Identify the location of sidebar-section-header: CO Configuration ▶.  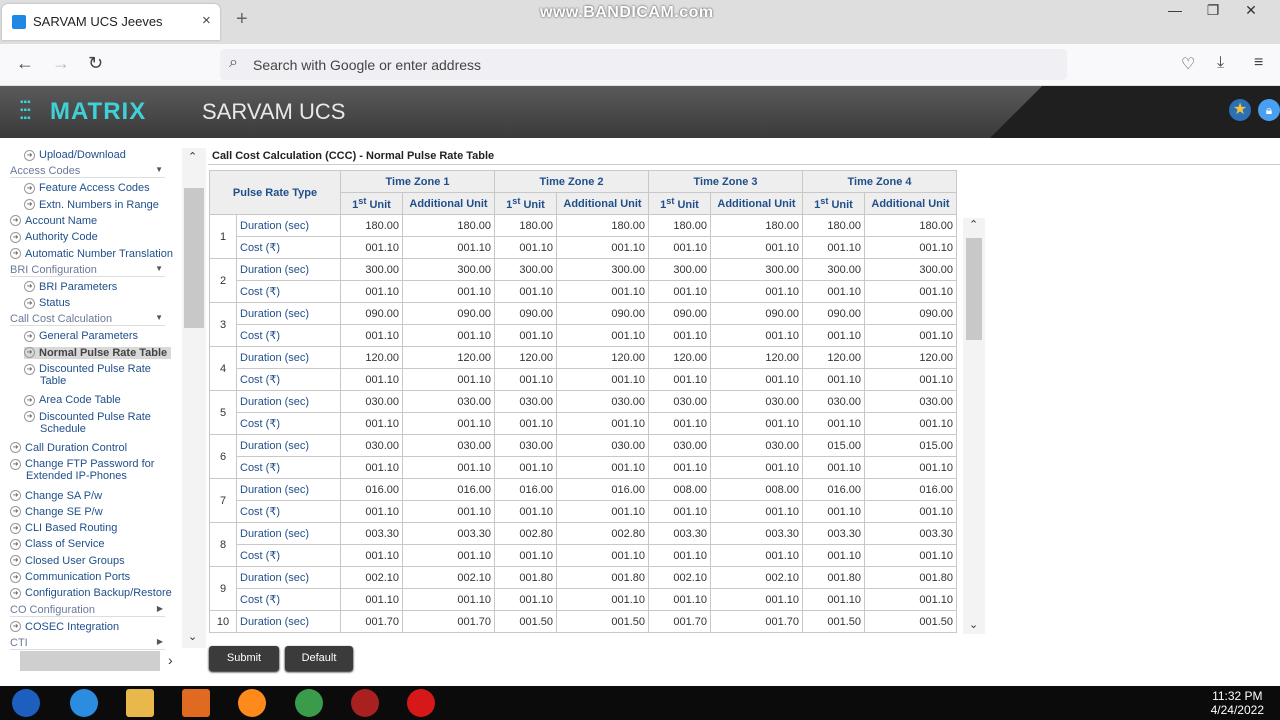
(87, 610).